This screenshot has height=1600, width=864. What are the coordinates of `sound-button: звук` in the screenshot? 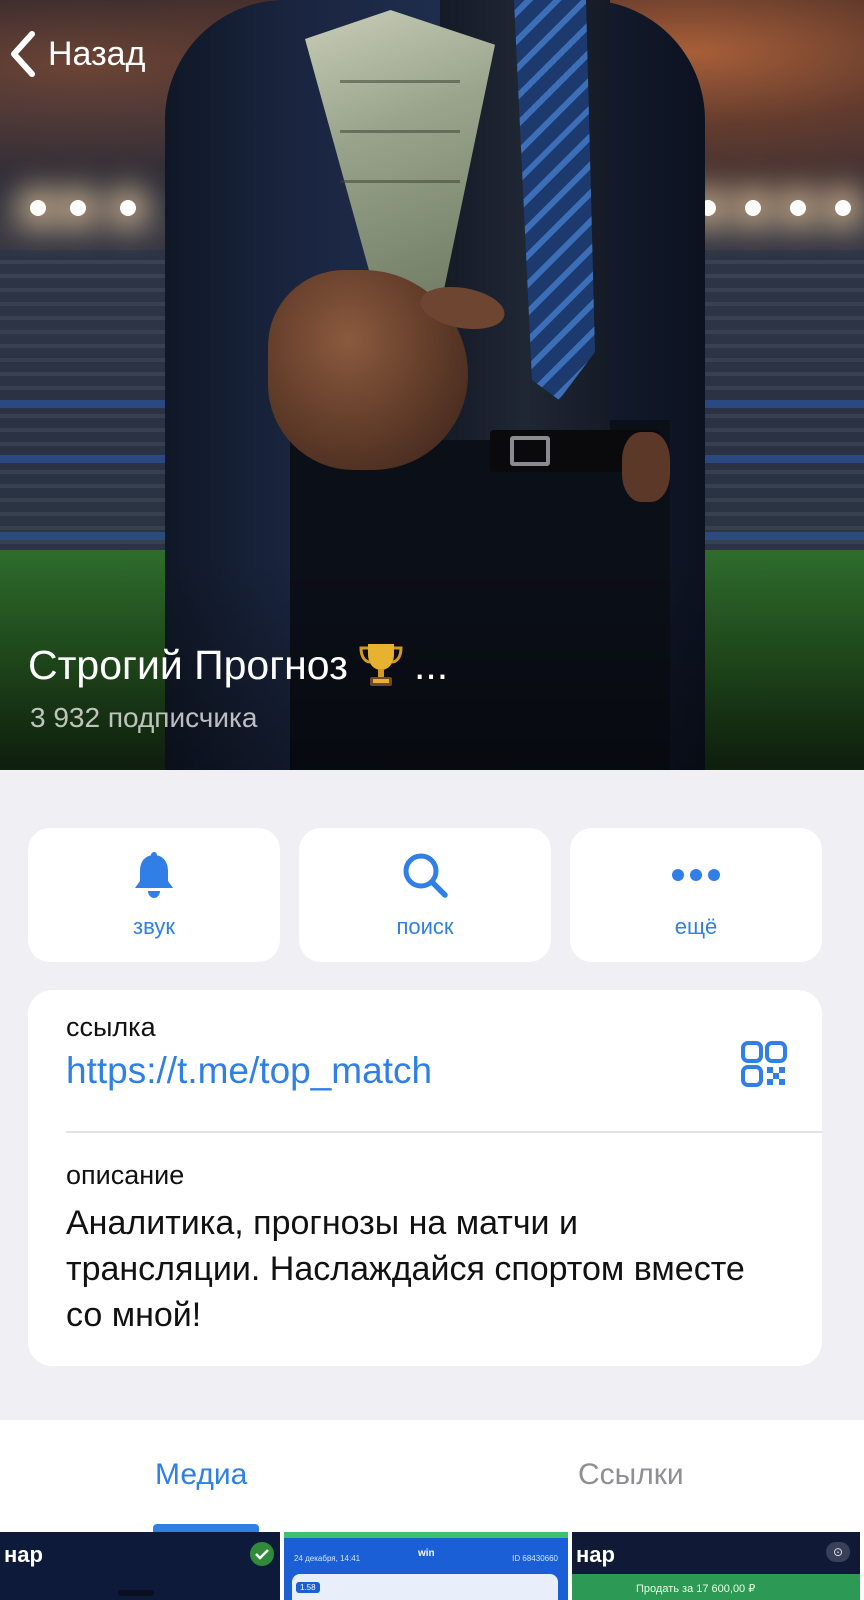 It's located at (154, 895).